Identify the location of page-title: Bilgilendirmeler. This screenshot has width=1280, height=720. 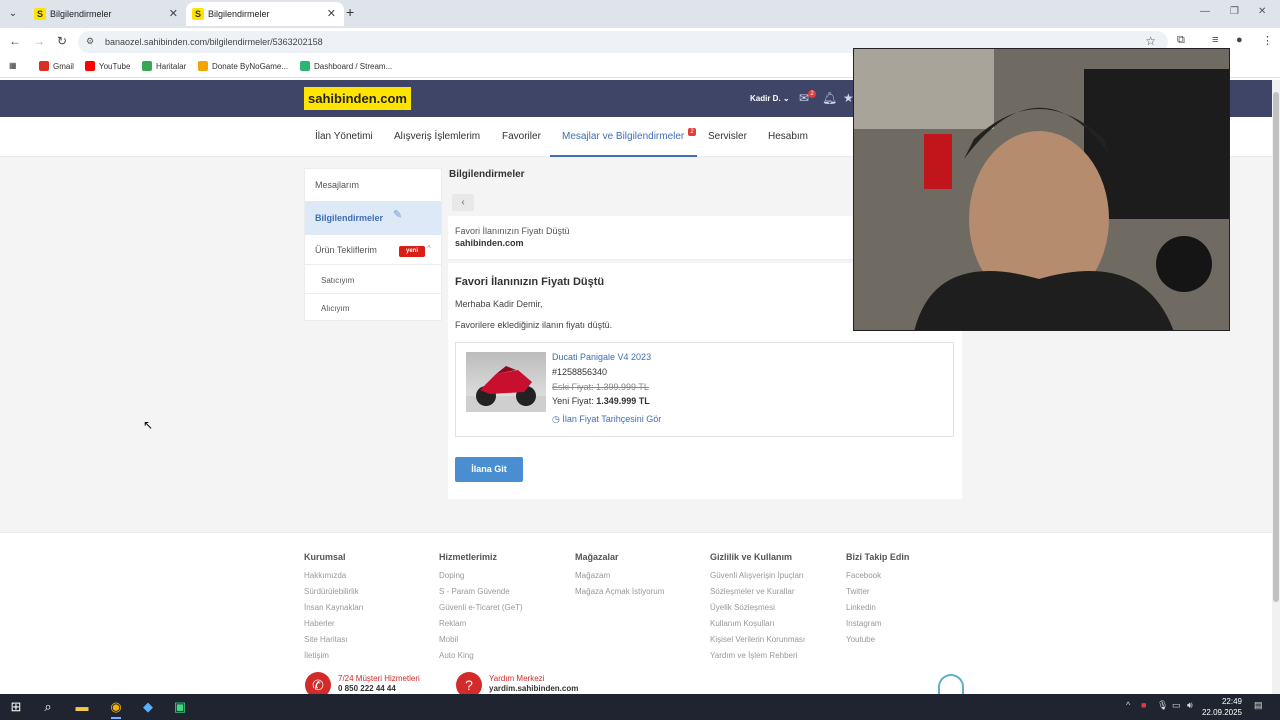
(487, 174).